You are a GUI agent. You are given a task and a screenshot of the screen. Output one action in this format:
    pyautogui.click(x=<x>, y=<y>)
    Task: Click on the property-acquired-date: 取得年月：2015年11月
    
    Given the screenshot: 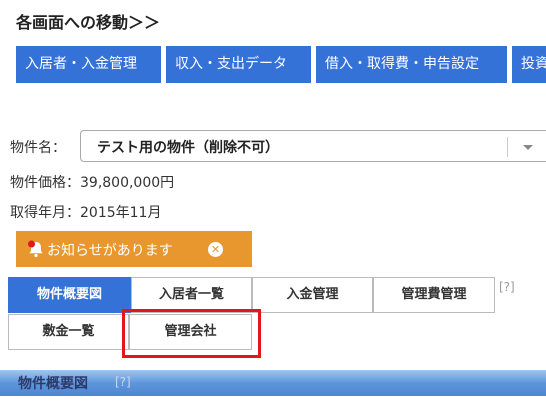 What is the action you would take?
    pyautogui.click(x=86, y=213)
    